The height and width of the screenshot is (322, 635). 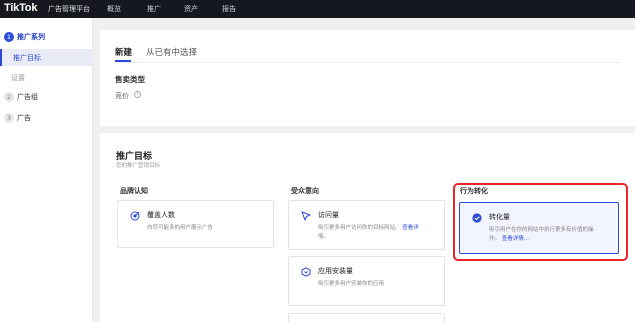 What do you see at coordinates (134, 191) in the screenshot?
I see `column-title-awareness: 品牌认知` at bounding box center [134, 191].